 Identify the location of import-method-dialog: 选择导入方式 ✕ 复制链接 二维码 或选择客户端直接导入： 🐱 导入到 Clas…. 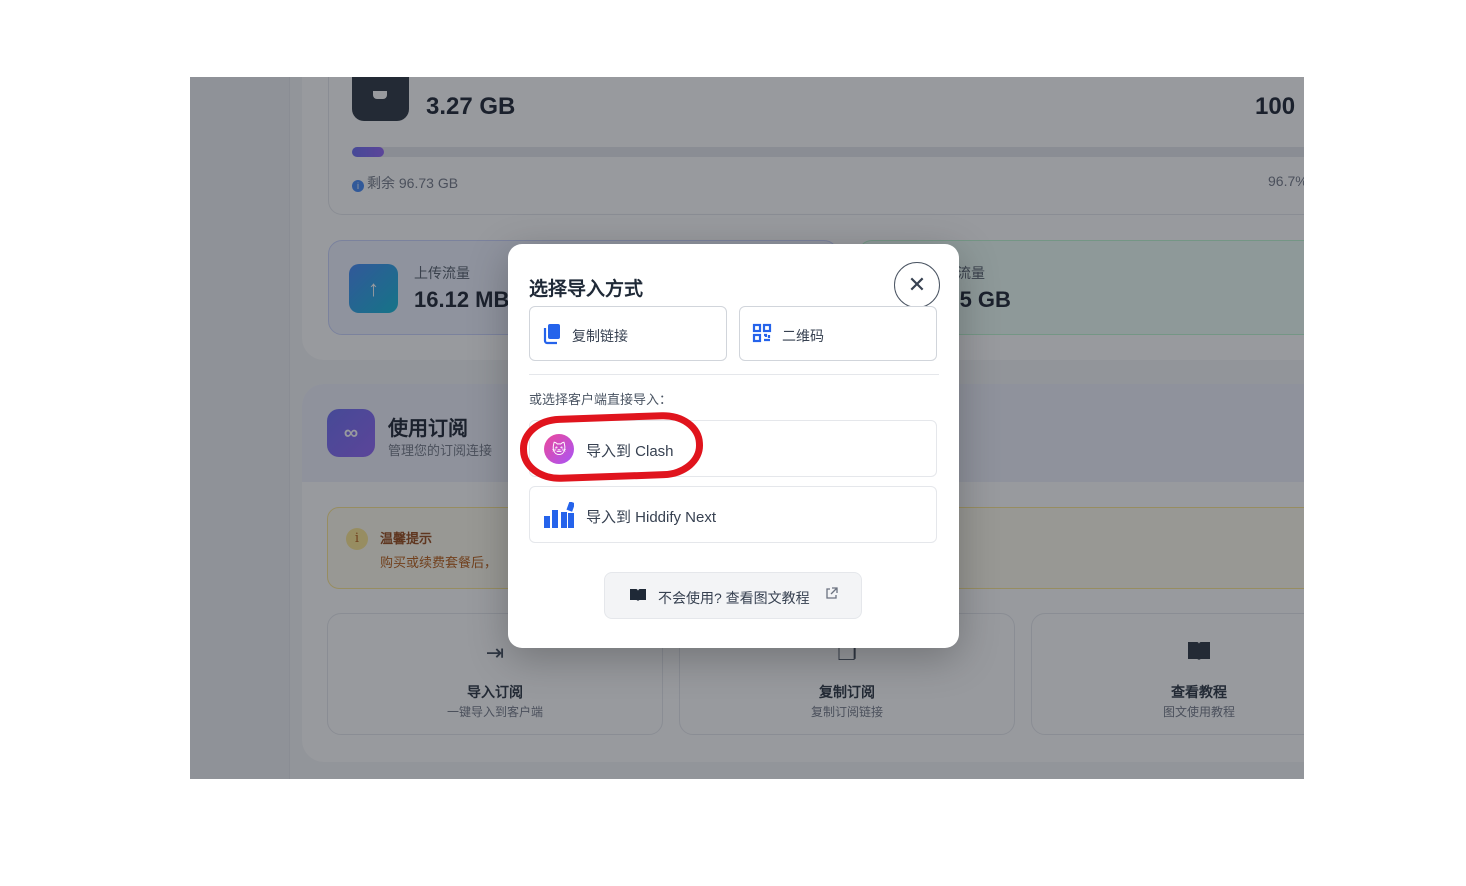
(733, 446).